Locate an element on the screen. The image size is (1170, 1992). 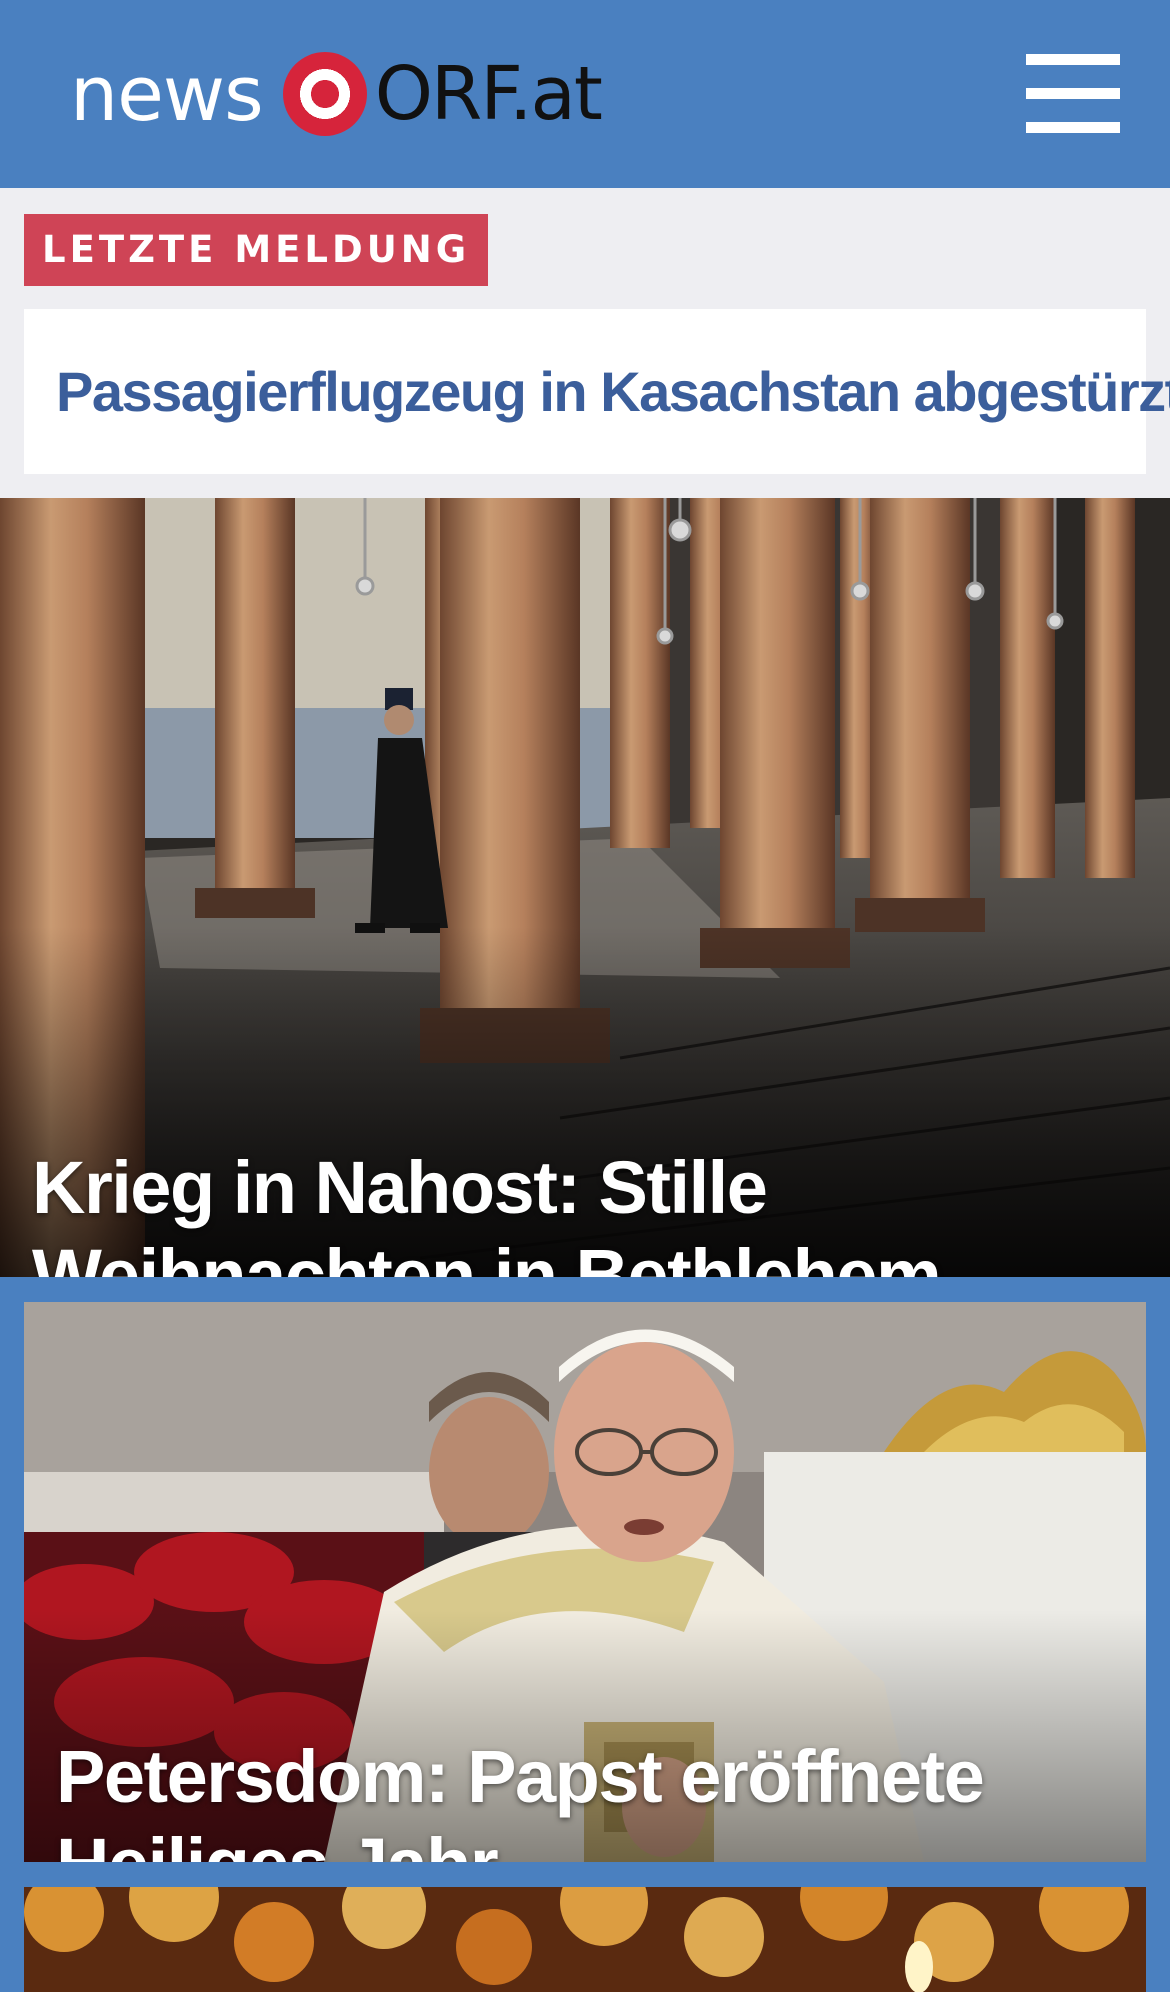
news-orf-logo: news ORF.at is located at coordinates (336, 94).